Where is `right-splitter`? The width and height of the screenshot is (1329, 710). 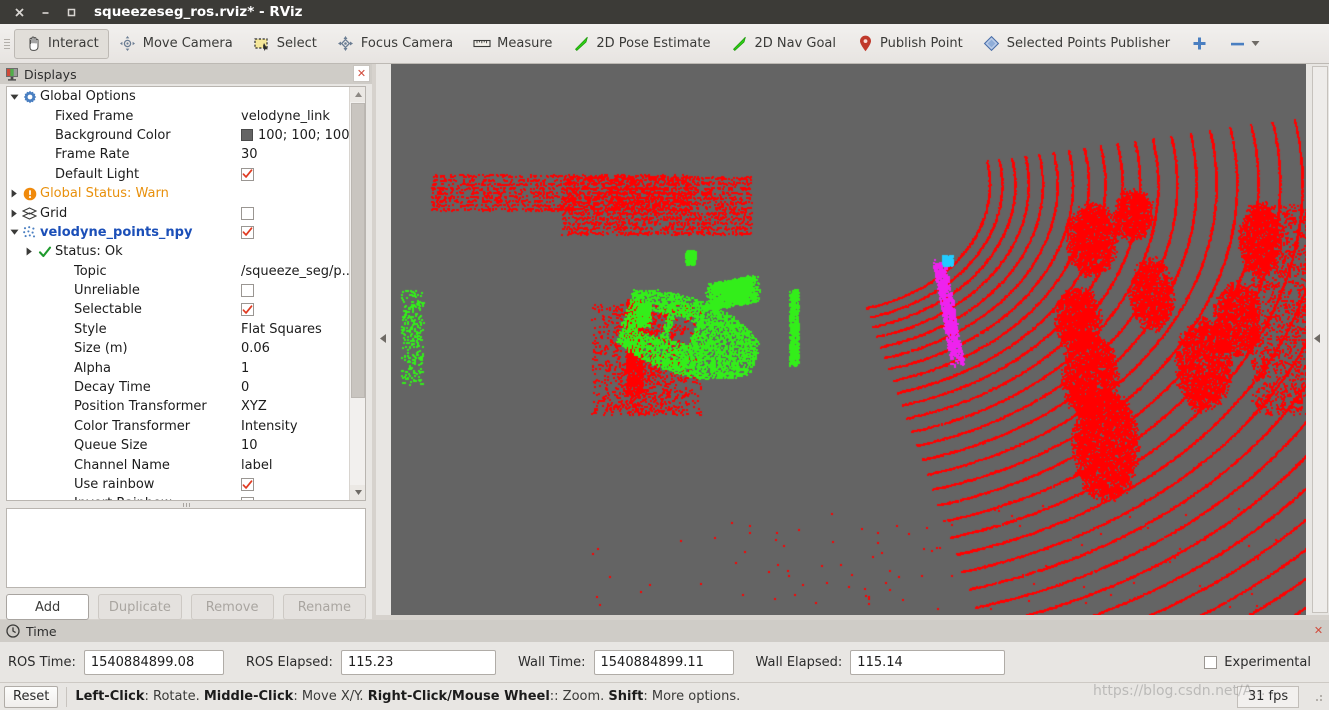
right-splitter is located at coordinates (1317, 339).